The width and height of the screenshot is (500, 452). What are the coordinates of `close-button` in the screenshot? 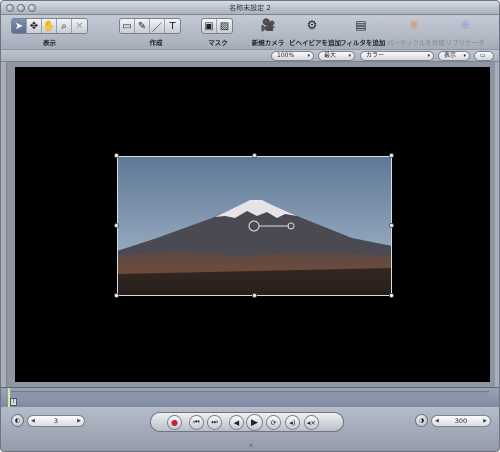 It's located at (10, 8).